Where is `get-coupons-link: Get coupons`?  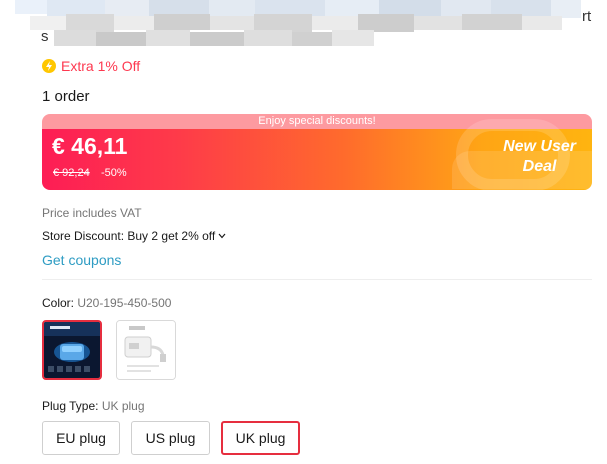
get-coupons-link: Get coupons is located at coordinates (81, 260).